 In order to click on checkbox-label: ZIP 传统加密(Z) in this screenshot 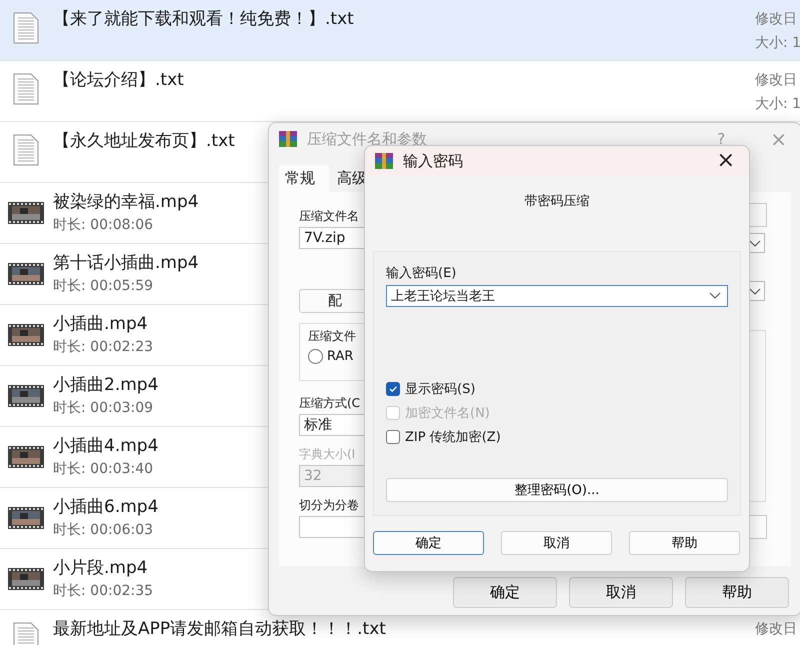, I will do `click(453, 437)`.